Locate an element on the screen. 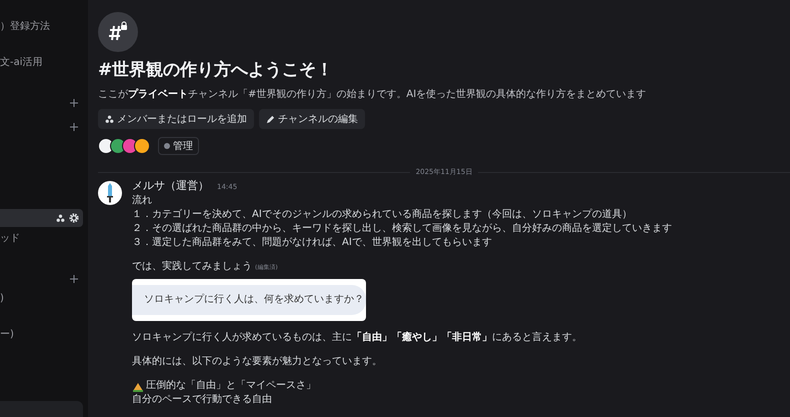 The image size is (790, 417). sword-icon is located at coordinates (110, 193).